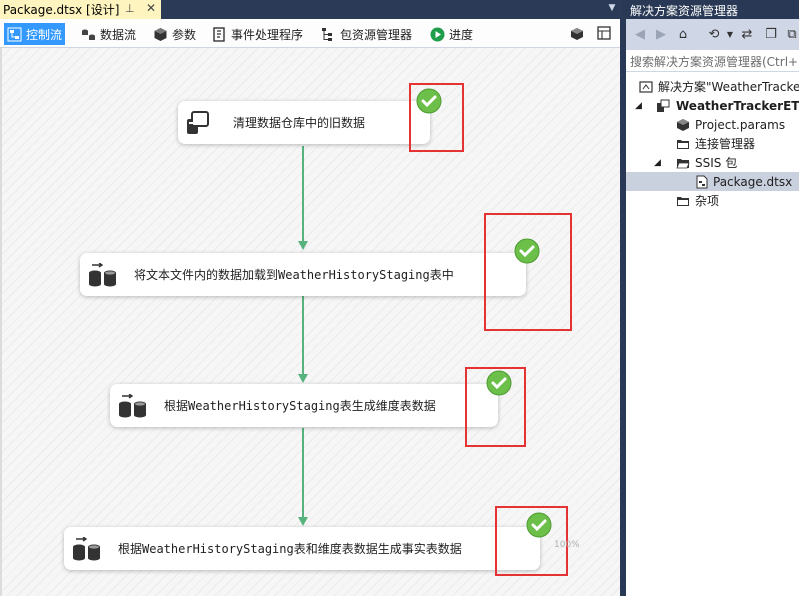 The width and height of the screenshot is (799, 596). What do you see at coordinates (88, 34) in the screenshot?
I see `data-flow-icon` at bounding box center [88, 34].